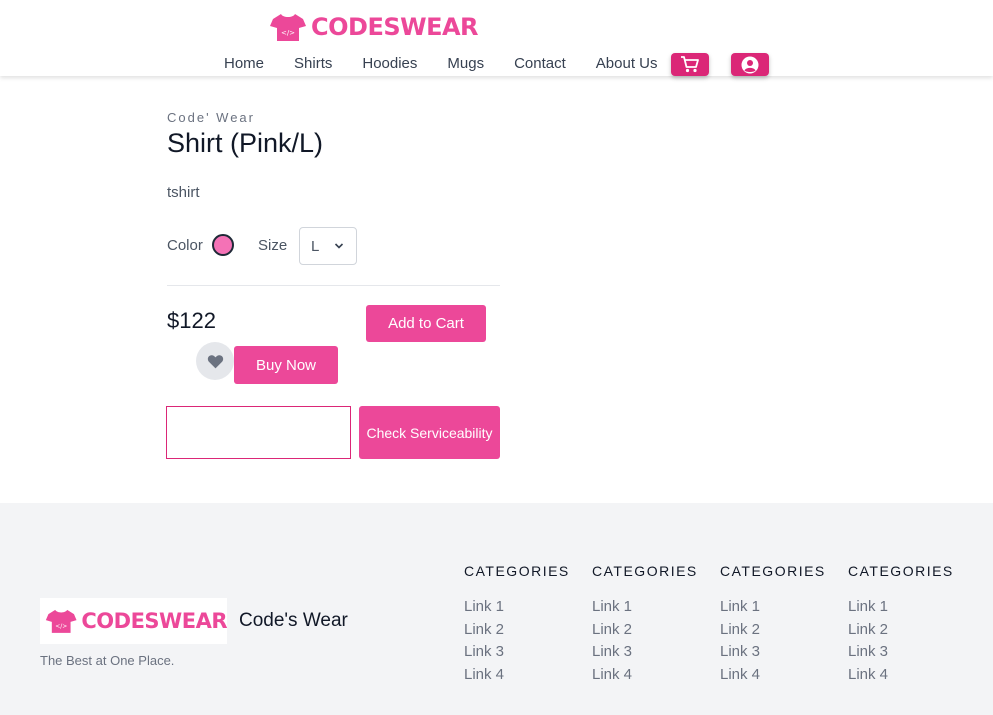 This screenshot has width=993, height=715. I want to click on cart-button, so click(690, 64).